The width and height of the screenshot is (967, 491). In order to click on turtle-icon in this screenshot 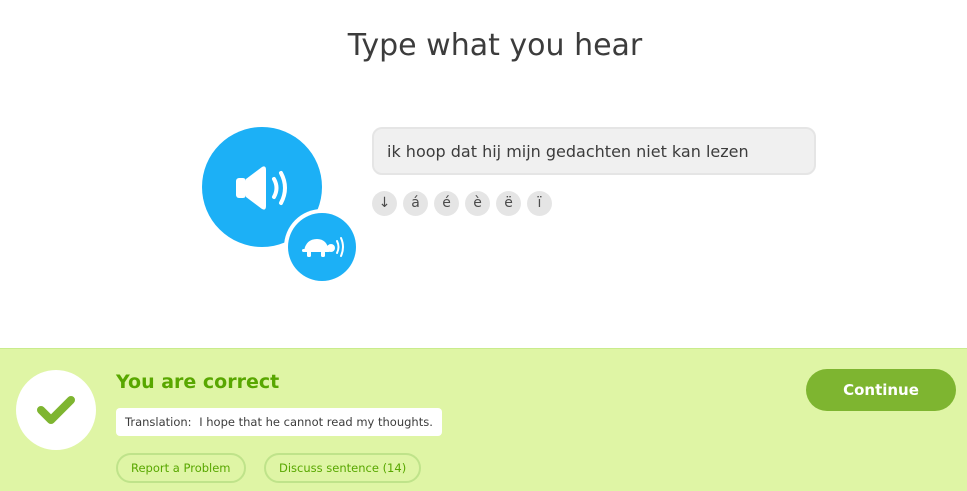, I will do `click(323, 247)`.